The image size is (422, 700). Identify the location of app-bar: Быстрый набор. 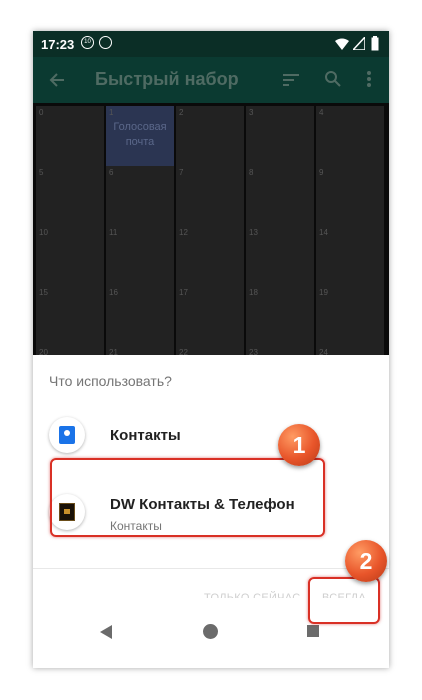
(211, 80).